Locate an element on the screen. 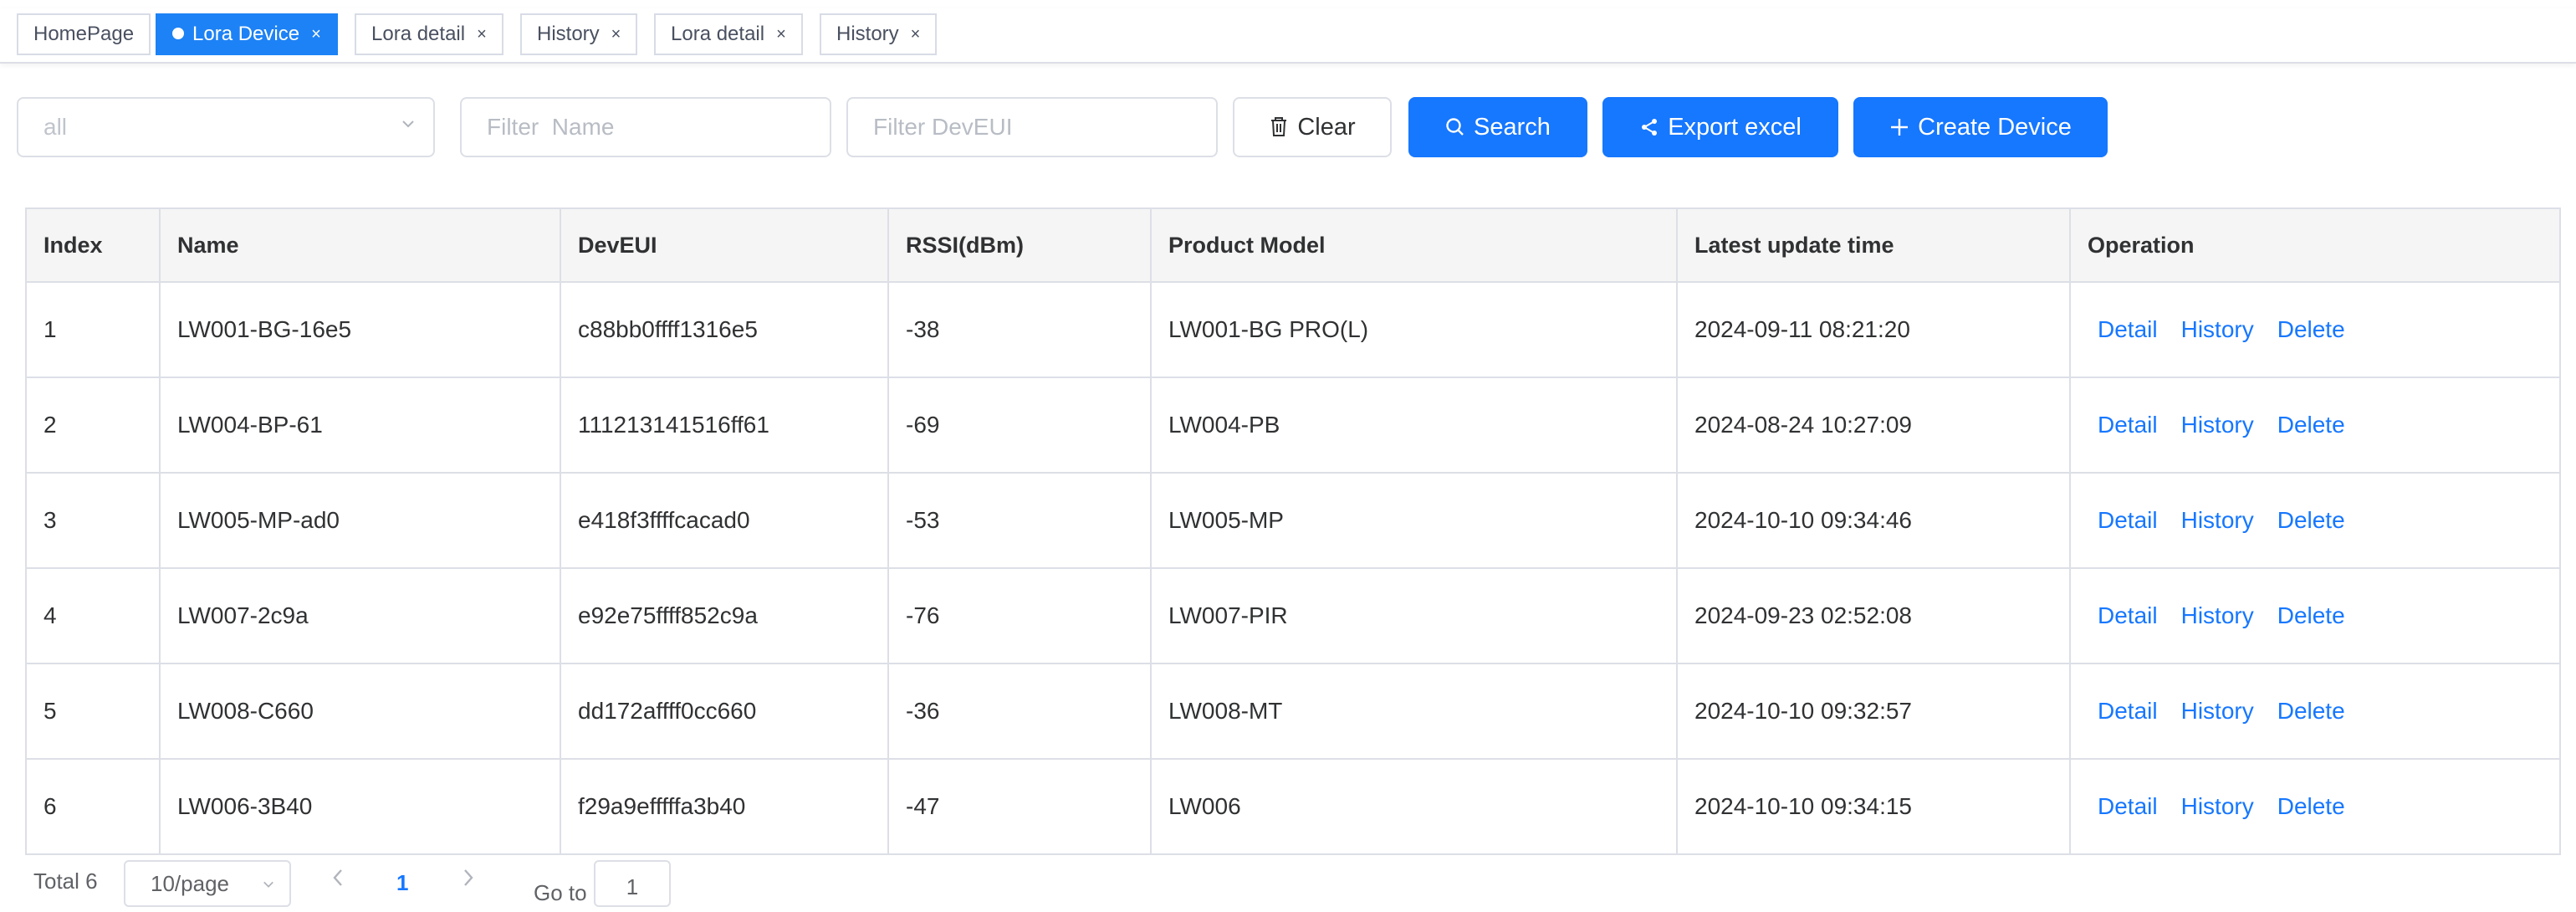 Image resolution: width=2576 pixels, height=912 pixels. tab-history: History × is located at coordinates (579, 34).